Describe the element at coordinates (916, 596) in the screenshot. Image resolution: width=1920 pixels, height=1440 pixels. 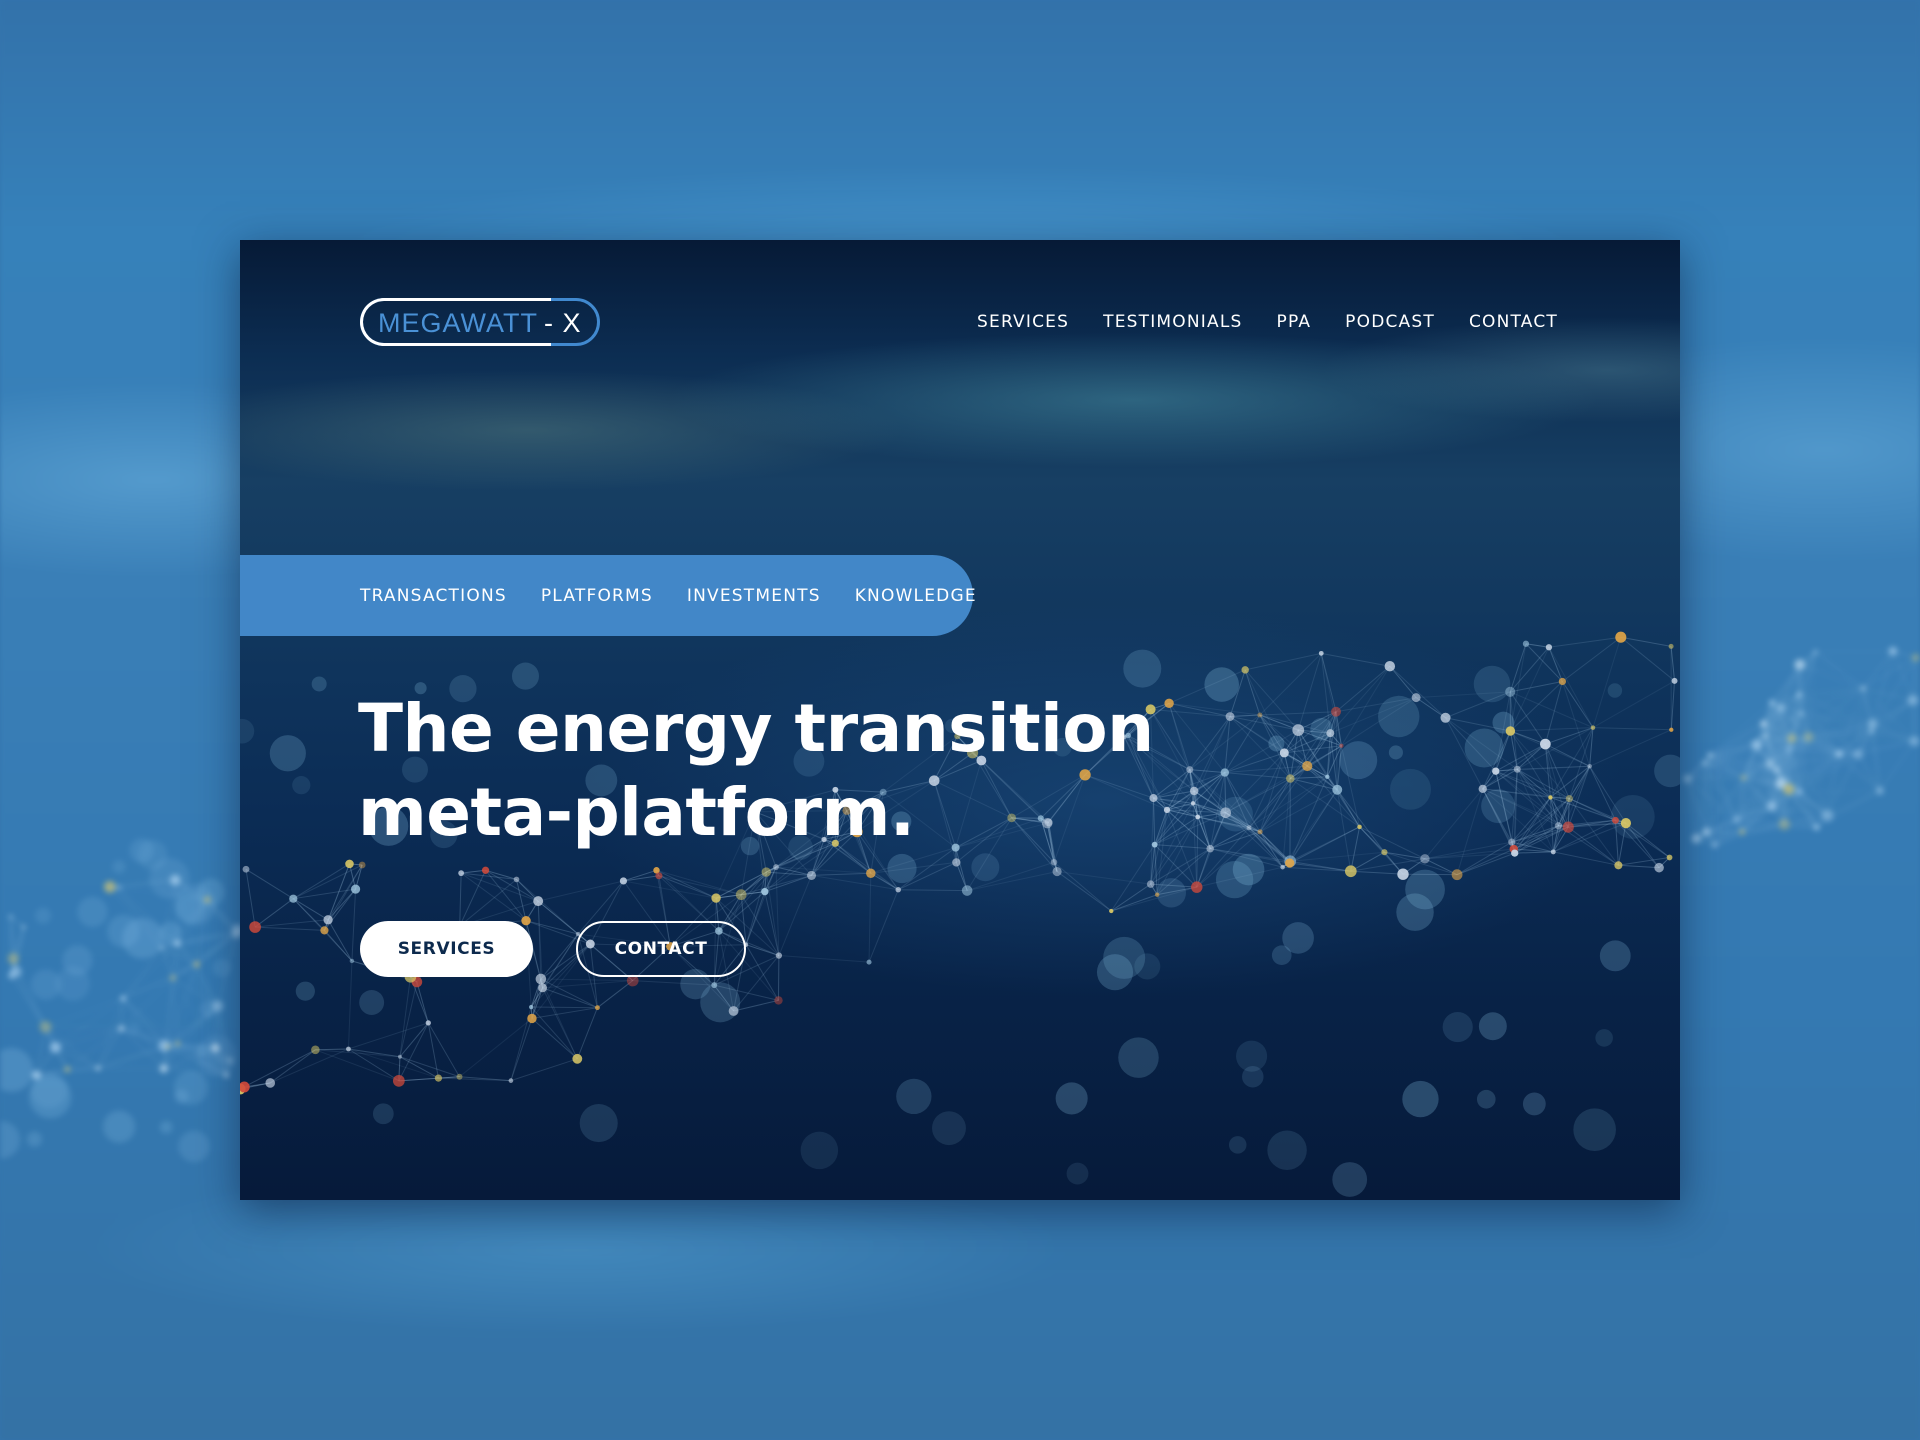
I see `subnav-knowledge: KNOWLEDGE` at that location.